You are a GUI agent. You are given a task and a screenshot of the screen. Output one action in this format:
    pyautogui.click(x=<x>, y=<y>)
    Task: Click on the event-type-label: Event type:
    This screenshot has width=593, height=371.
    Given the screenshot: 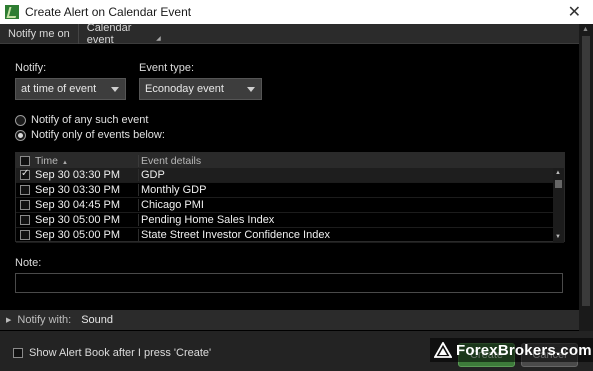 What is the action you would take?
    pyautogui.click(x=167, y=68)
    